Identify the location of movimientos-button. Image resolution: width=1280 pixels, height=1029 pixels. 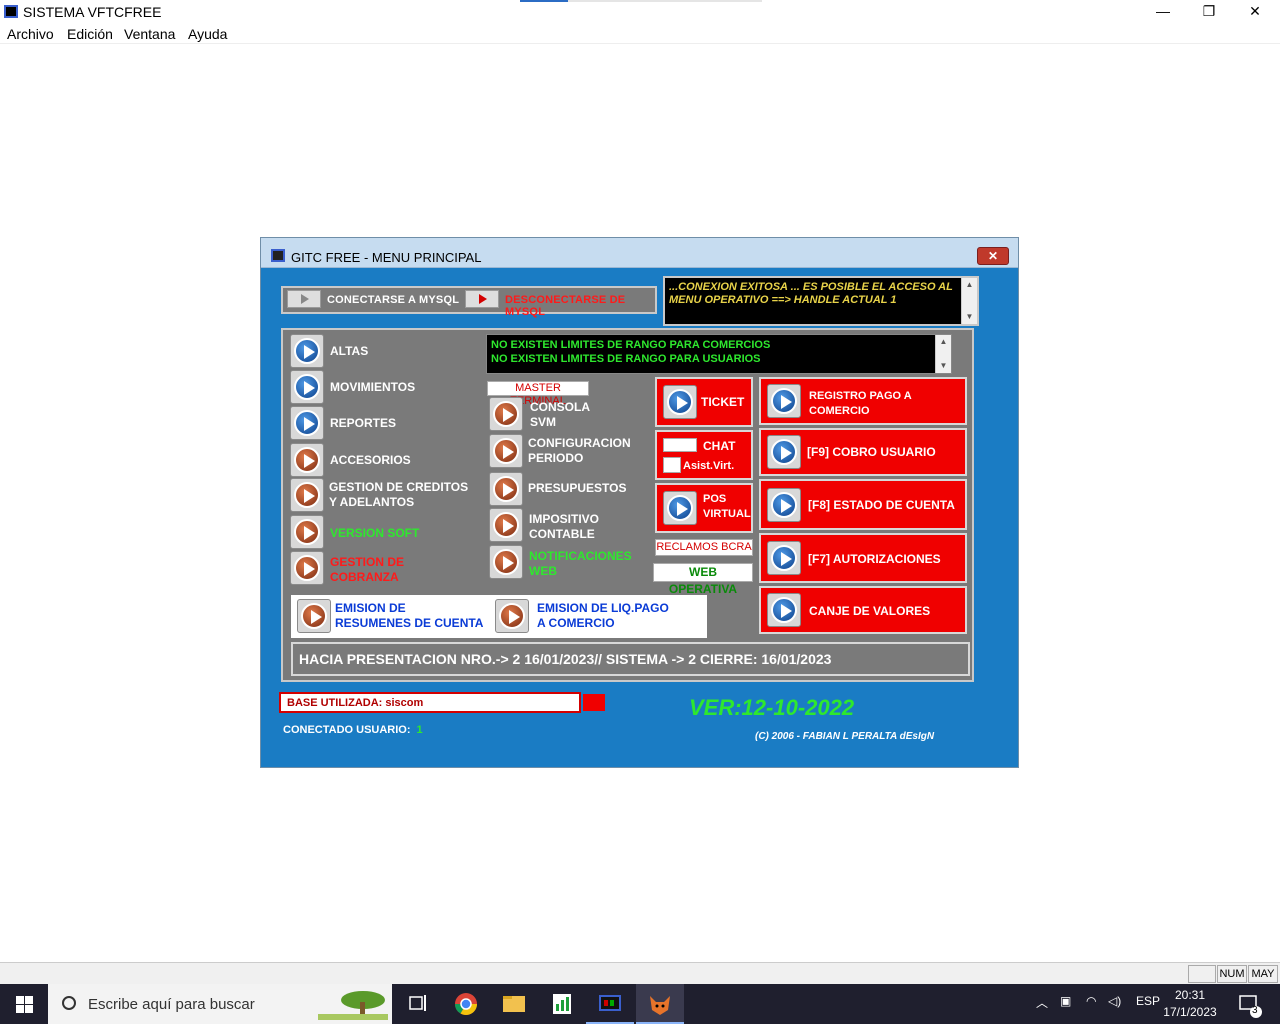
(307, 387).